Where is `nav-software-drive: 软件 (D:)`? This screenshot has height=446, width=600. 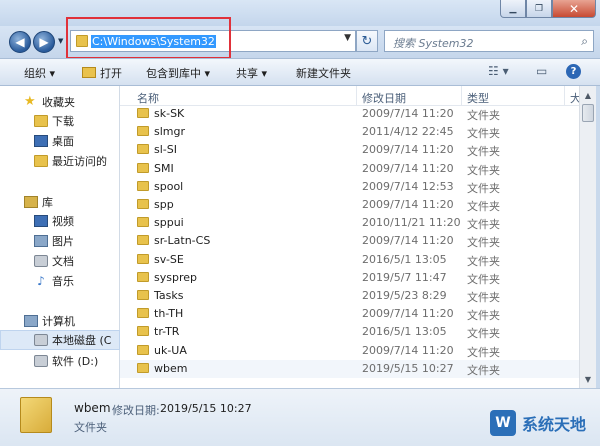 nav-software-drive: 软件 (D:) is located at coordinates (66, 361).